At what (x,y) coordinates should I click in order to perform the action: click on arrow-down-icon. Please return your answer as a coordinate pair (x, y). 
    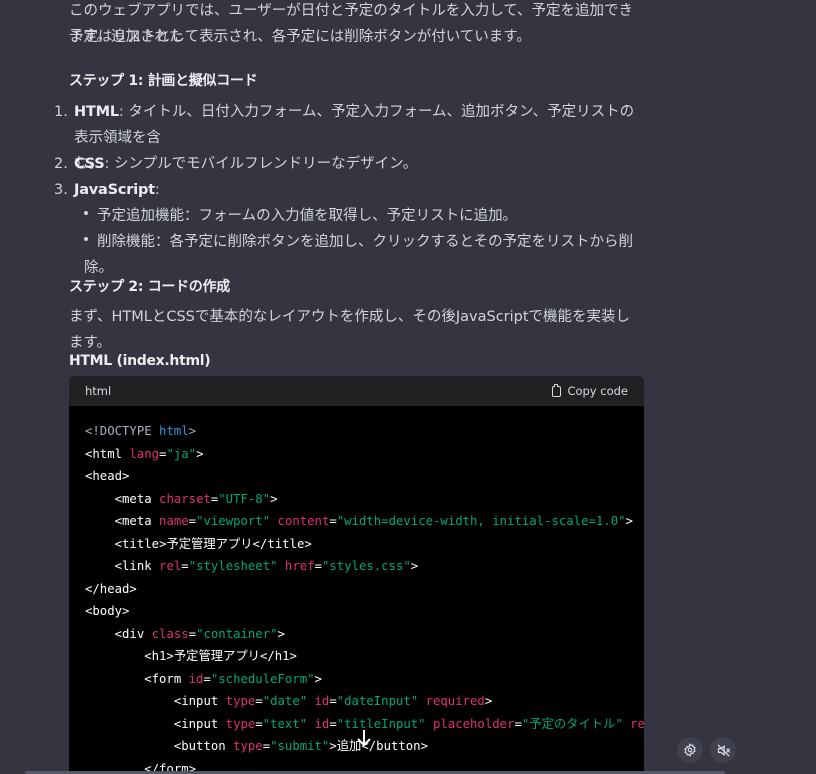
    Looking at the image, I should click on (364, 738).